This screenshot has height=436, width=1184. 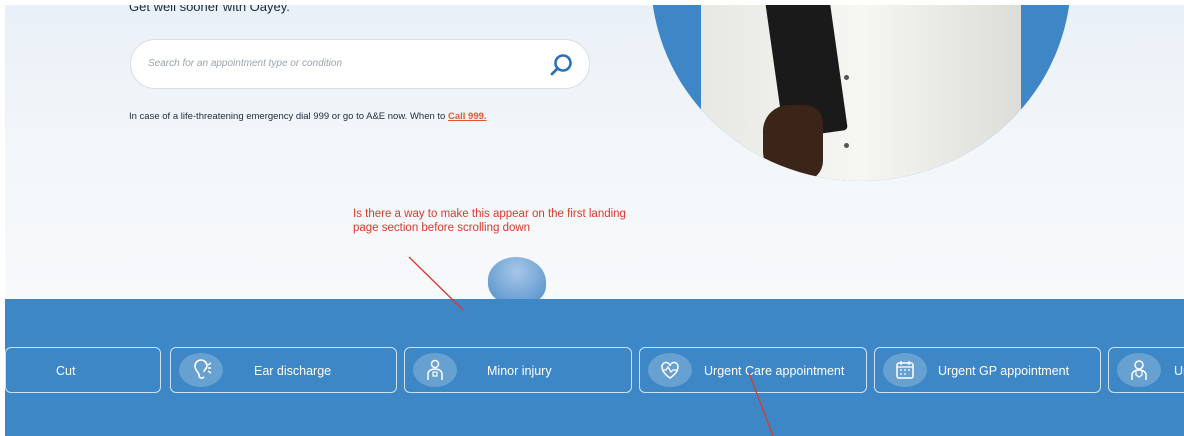 I want to click on call-999-link: Call 999., so click(x=467, y=116).